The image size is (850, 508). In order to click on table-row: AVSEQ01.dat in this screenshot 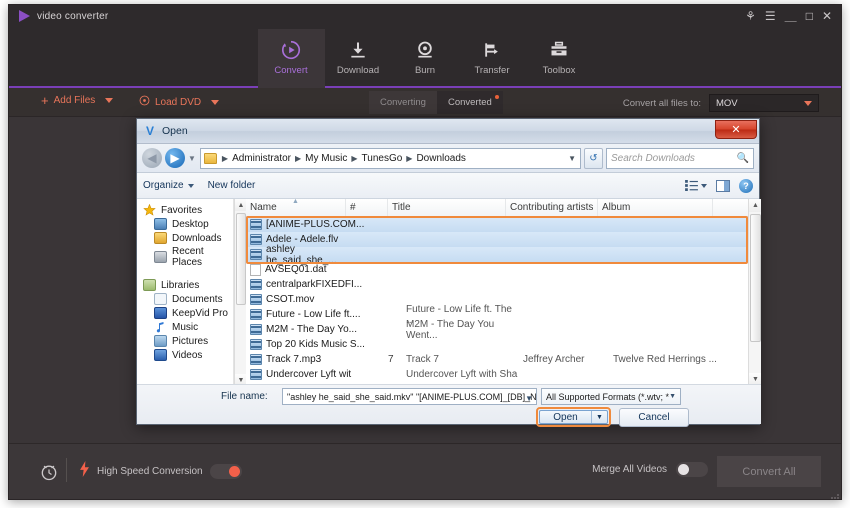, I will do `click(497, 269)`.